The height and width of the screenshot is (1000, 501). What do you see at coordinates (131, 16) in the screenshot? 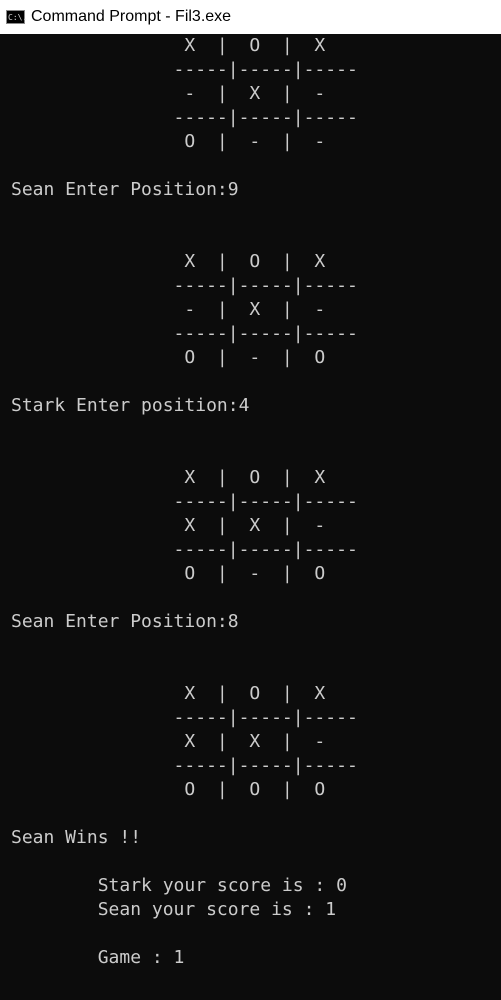
I see `window-title: Command Prompt - Fil3.exe` at bounding box center [131, 16].